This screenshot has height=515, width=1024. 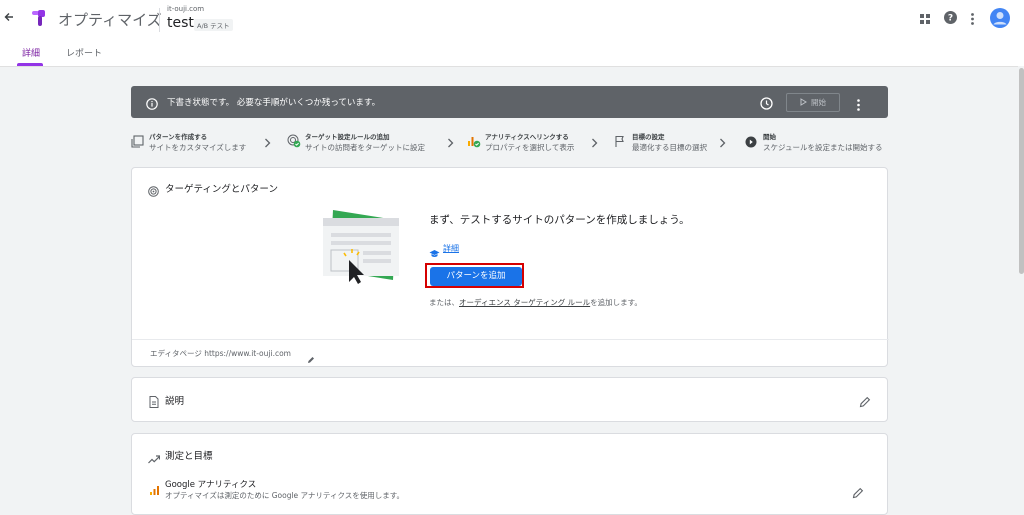 What do you see at coordinates (284, 495) in the screenshot?
I see `google-analytics-description: オプティマイズは測定のために Google アナリティクスを使用します。` at bounding box center [284, 495].